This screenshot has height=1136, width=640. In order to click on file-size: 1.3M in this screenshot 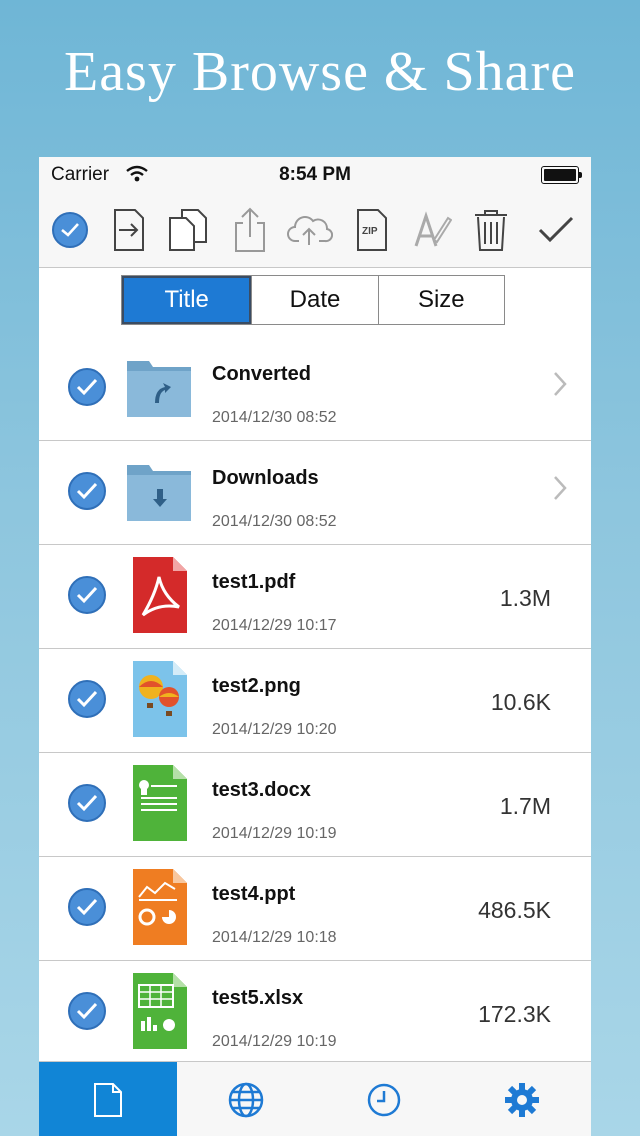, I will do `click(525, 598)`.